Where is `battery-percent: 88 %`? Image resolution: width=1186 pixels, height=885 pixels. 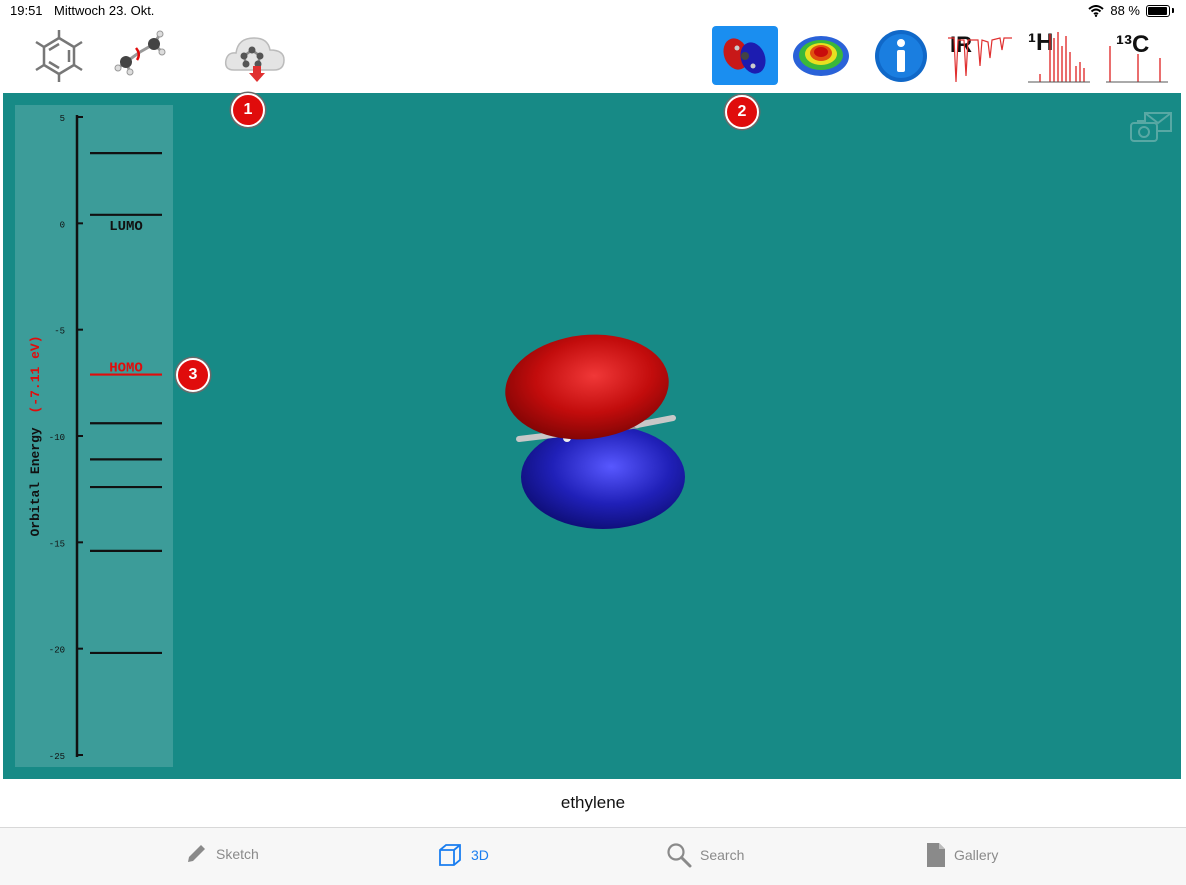
battery-percent: 88 % is located at coordinates (1125, 10).